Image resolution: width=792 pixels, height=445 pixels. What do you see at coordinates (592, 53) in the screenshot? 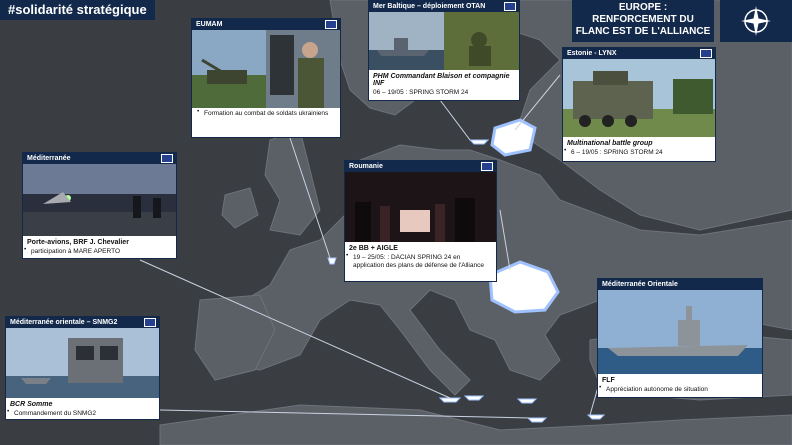
I see `card-header-label: Estonie - LYNX` at bounding box center [592, 53].